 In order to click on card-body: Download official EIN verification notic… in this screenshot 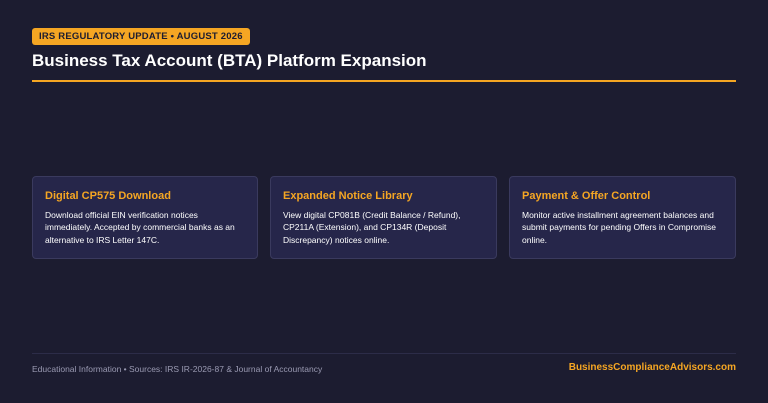, I will do `click(140, 227)`.